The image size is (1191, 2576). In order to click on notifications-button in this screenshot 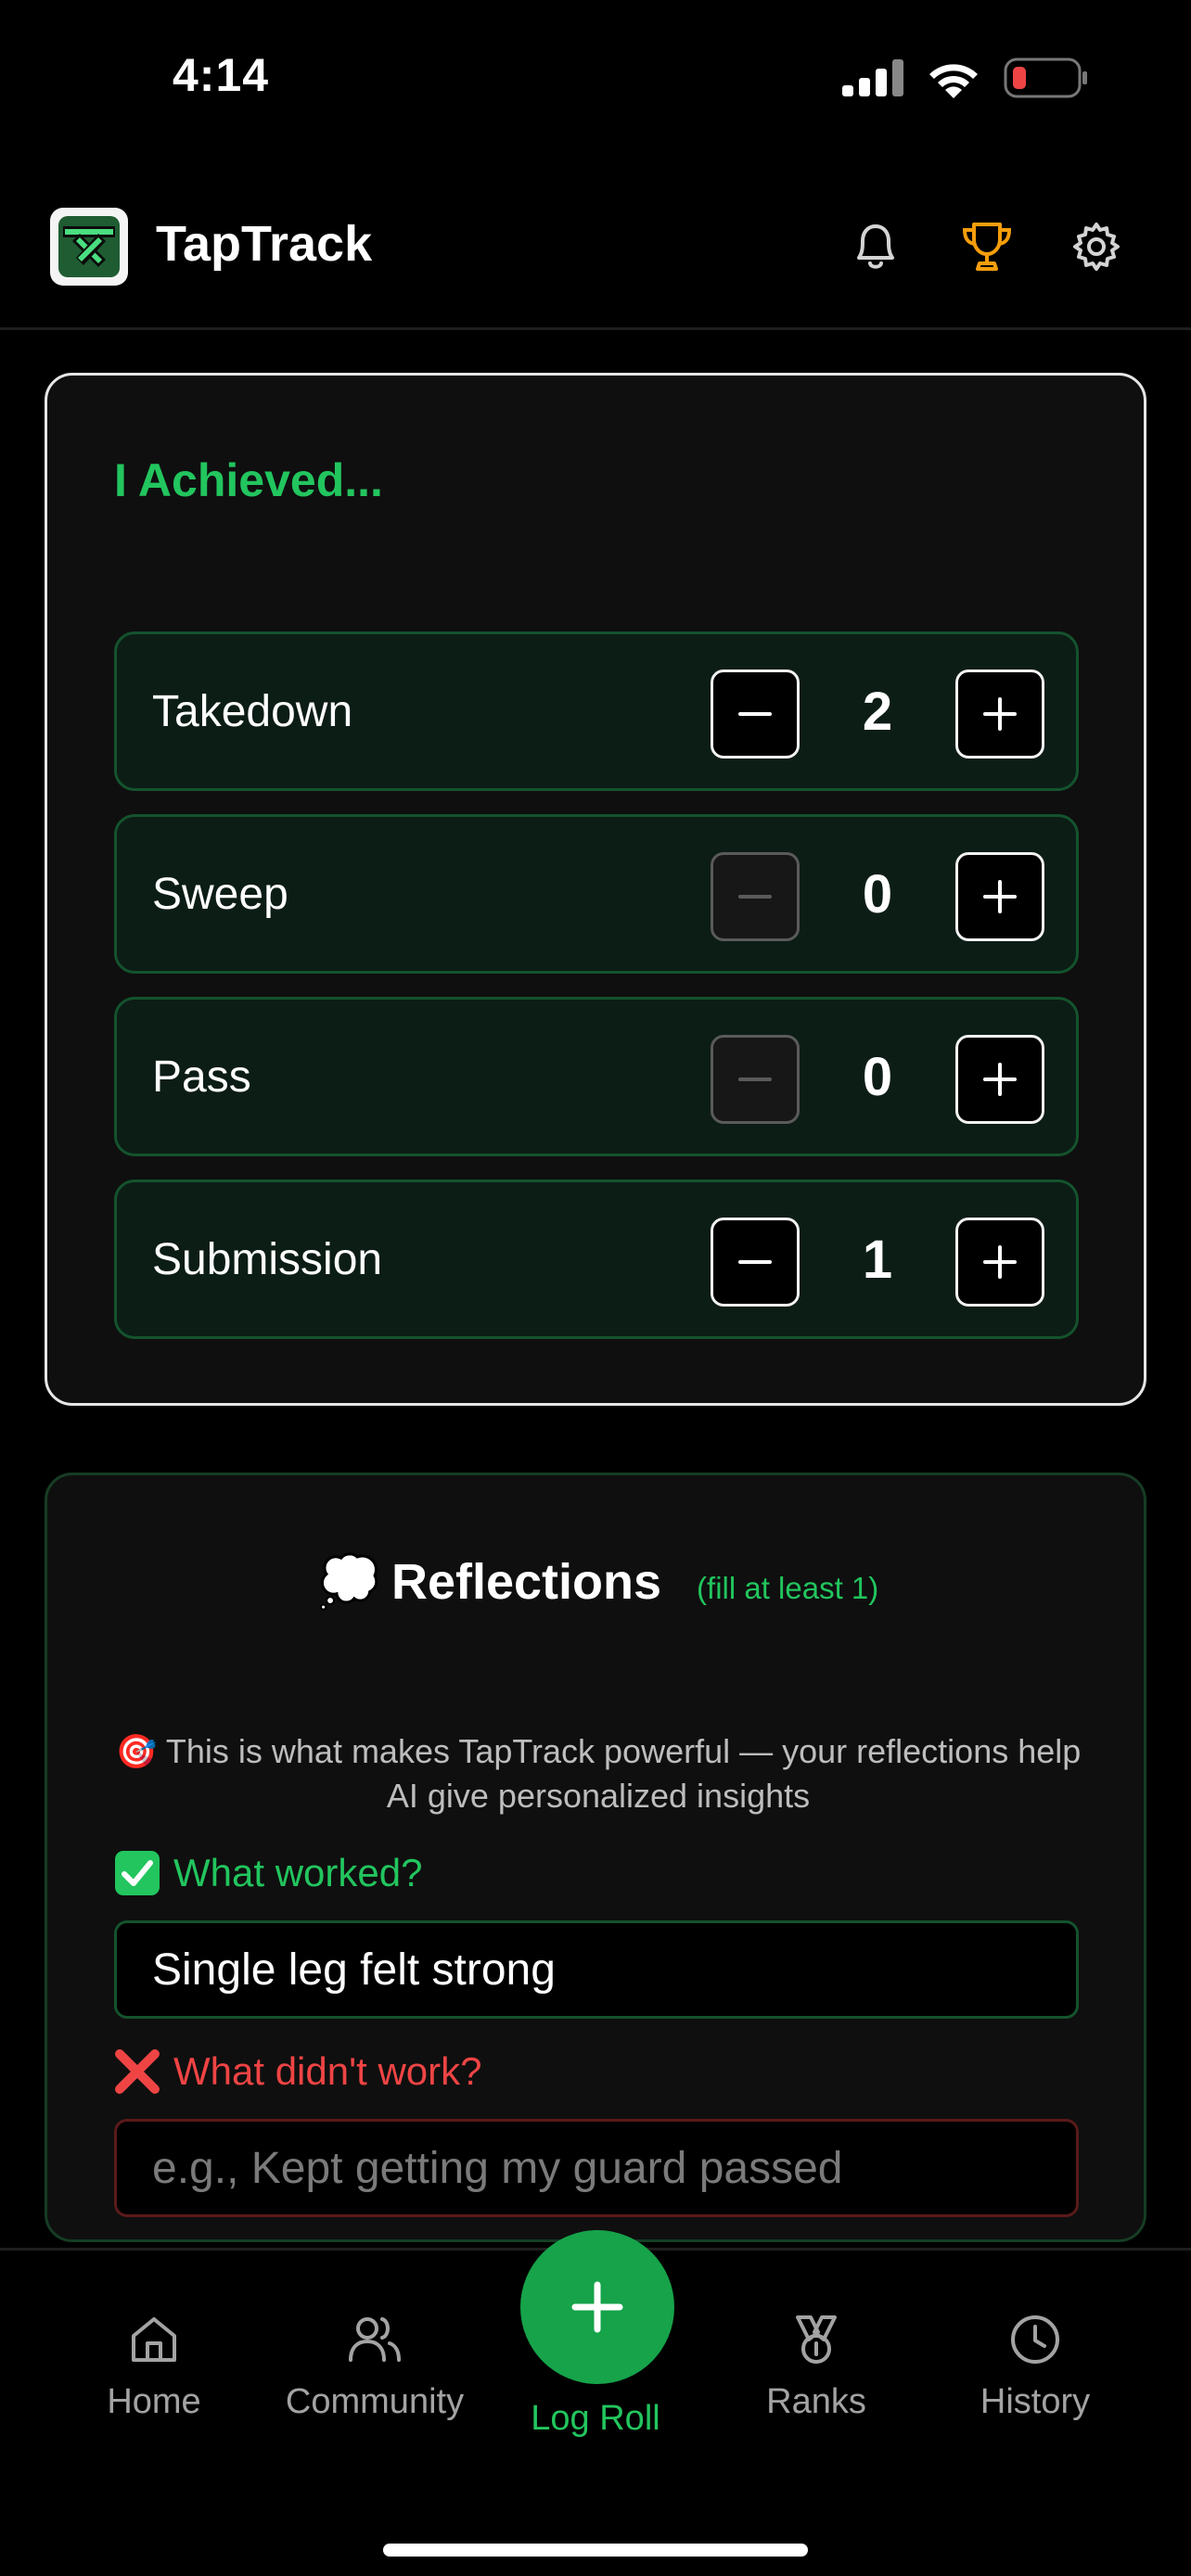, I will do `click(875, 246)`.